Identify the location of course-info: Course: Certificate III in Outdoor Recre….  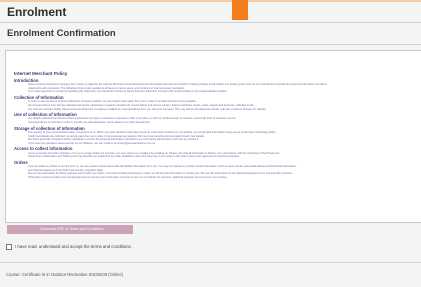
(65, 274).